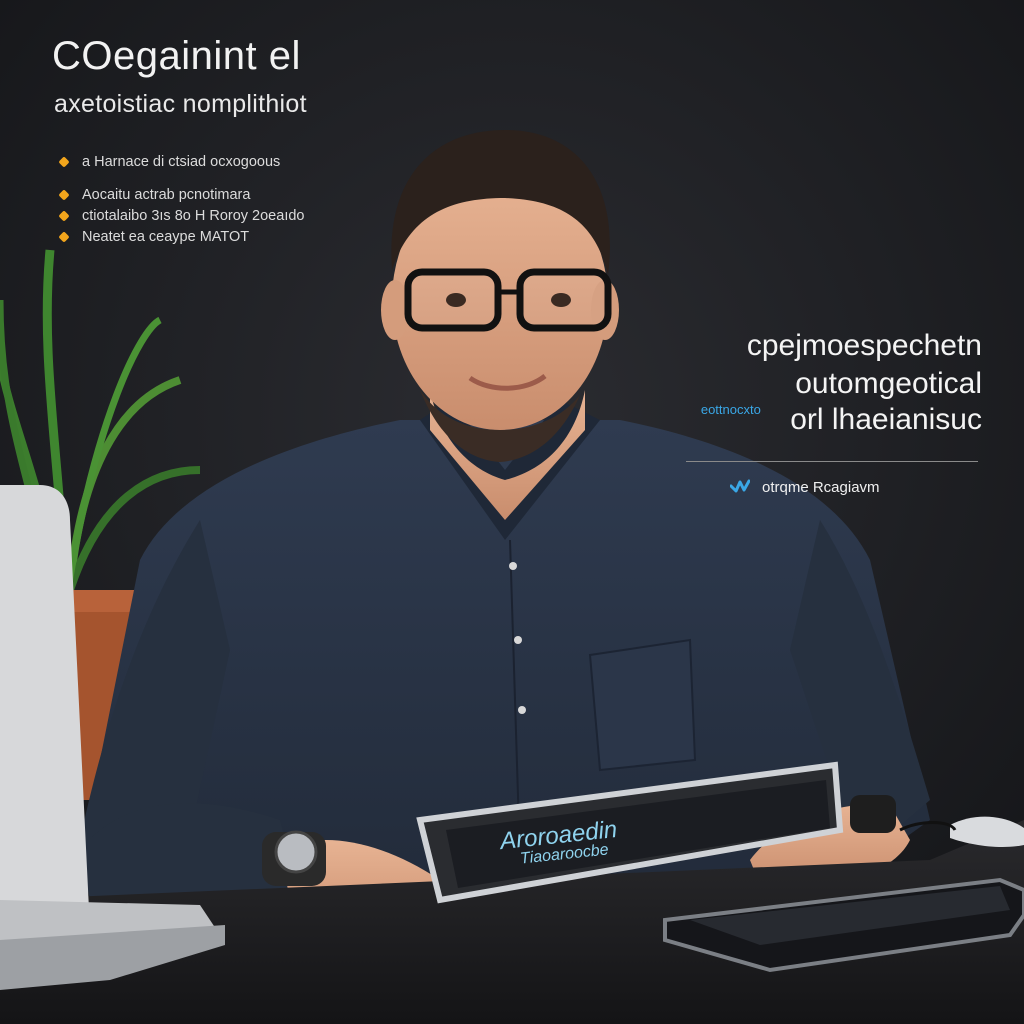 The image size is (1024, 1024). What do you see at coordinates (193, 216) in the screenshot?
I see `bullet-text: ctiotalaibo 3ıs 8o H Roroy 2oeaıdo` at bounding box center [193, 216].